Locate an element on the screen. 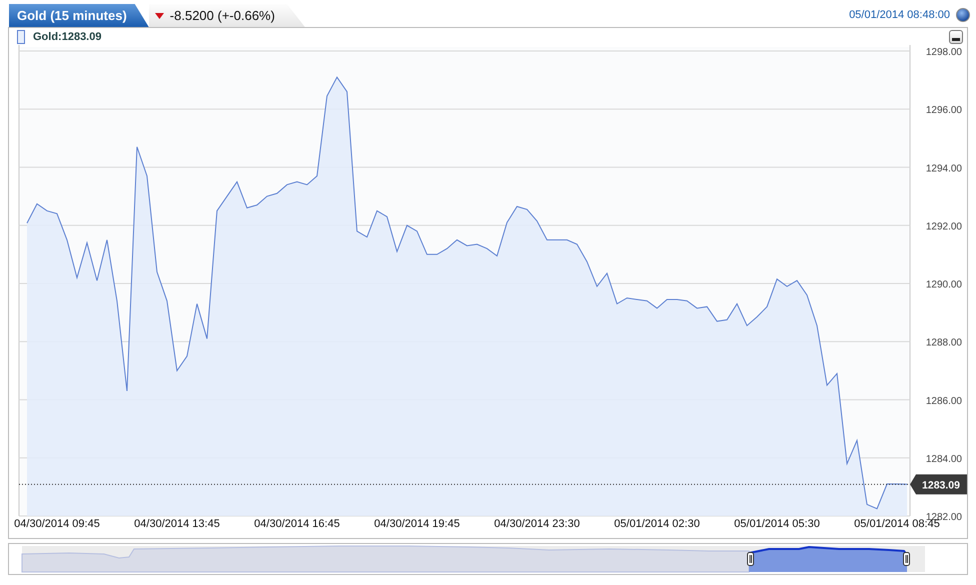 The height and width of the screenshot is (585, 976). minimize-button is located at coordinates (956, 37).